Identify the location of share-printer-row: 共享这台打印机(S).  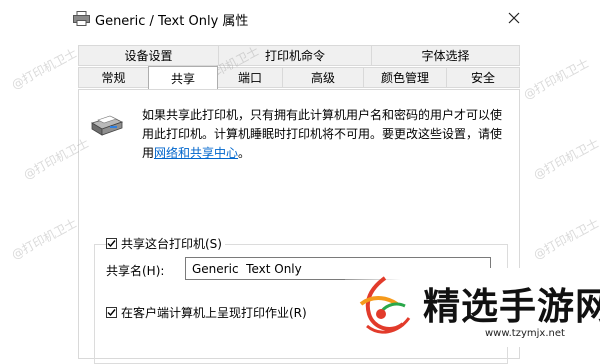
(165, 243).